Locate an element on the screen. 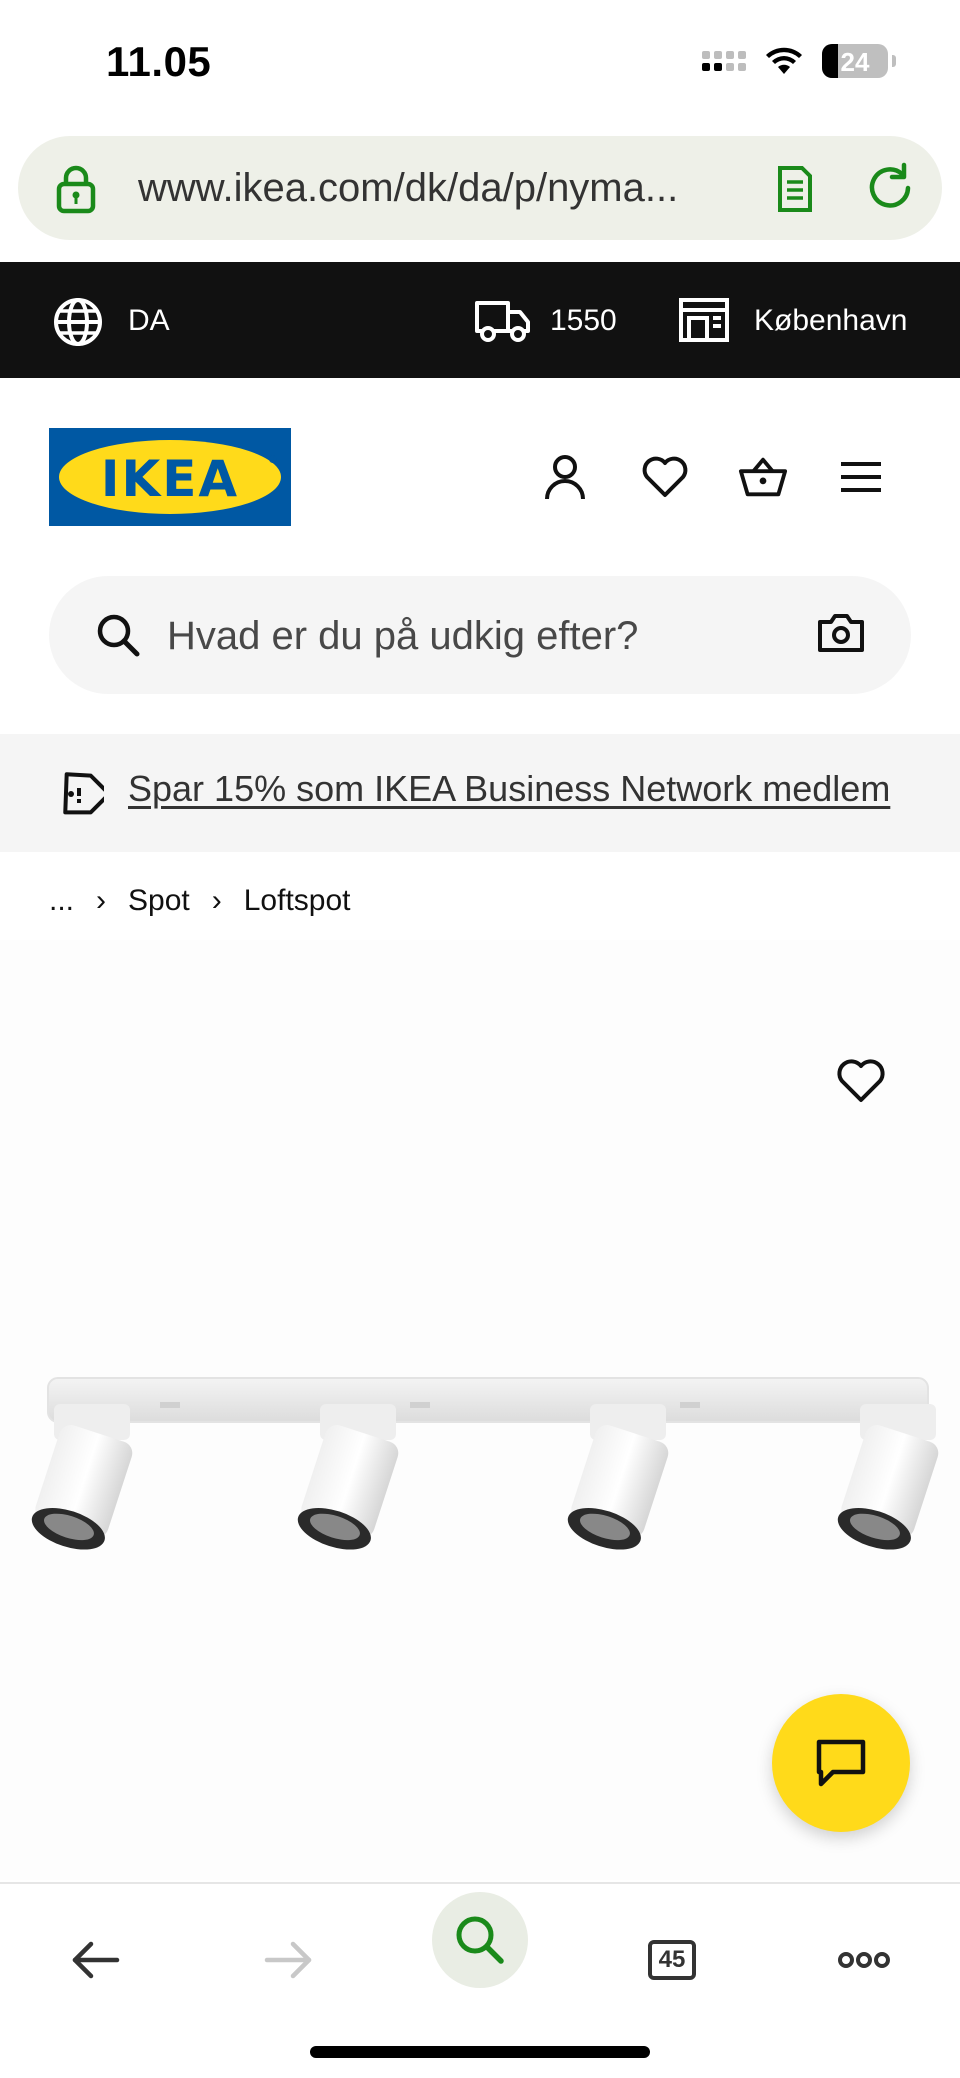 The height and width of the screenshot is (2078, 960). status-icons: 24 is located at coordinates (799, 61).